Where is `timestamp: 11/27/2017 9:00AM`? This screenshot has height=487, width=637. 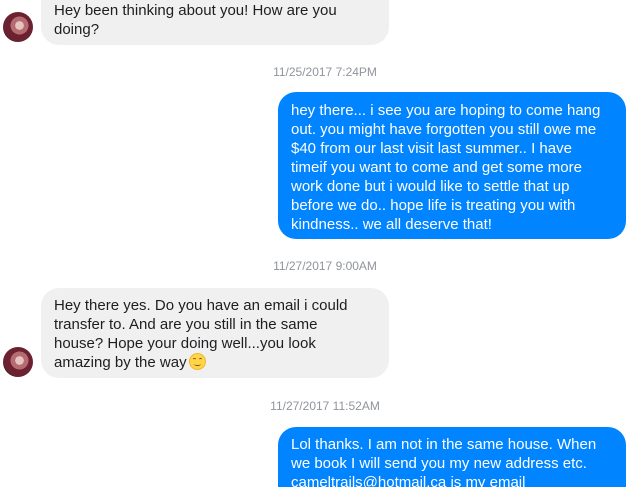
timestamp: 11/27/2017 9:00AM is located at coordinates (325, 266).